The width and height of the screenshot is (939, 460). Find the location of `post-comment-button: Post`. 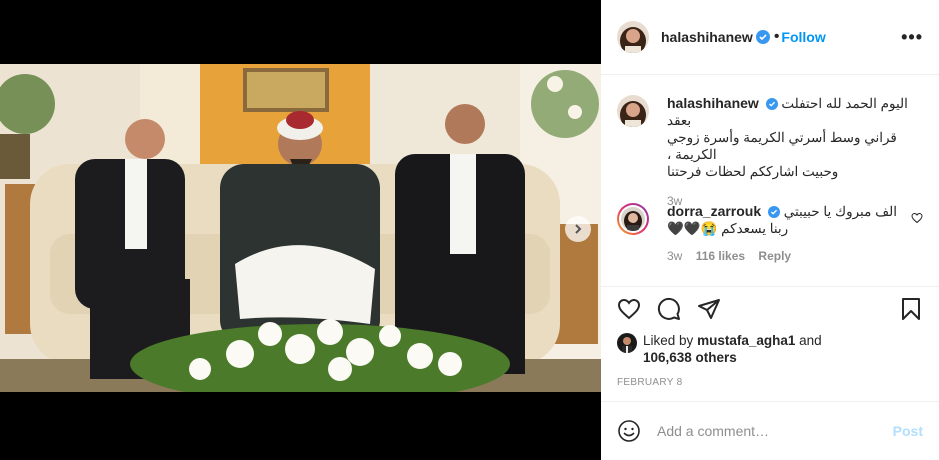

post-comment-button: Post is located at coordinates (908, 431).